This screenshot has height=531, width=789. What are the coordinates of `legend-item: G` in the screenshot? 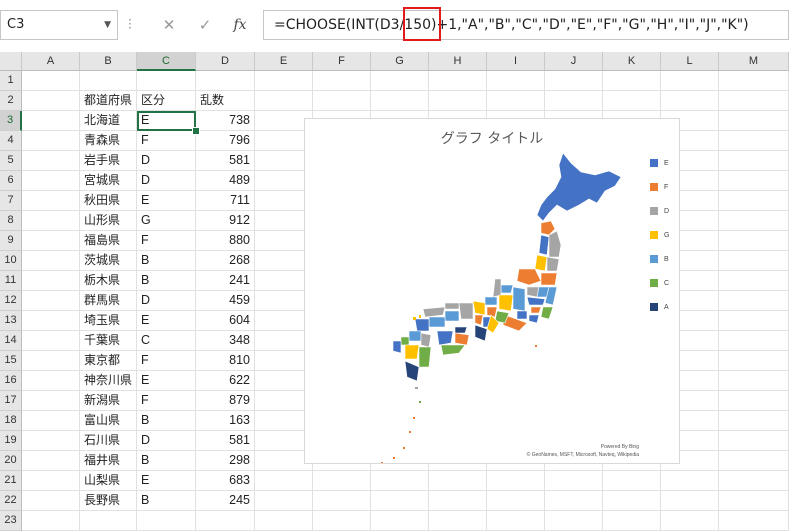 It's located at (659, 243).